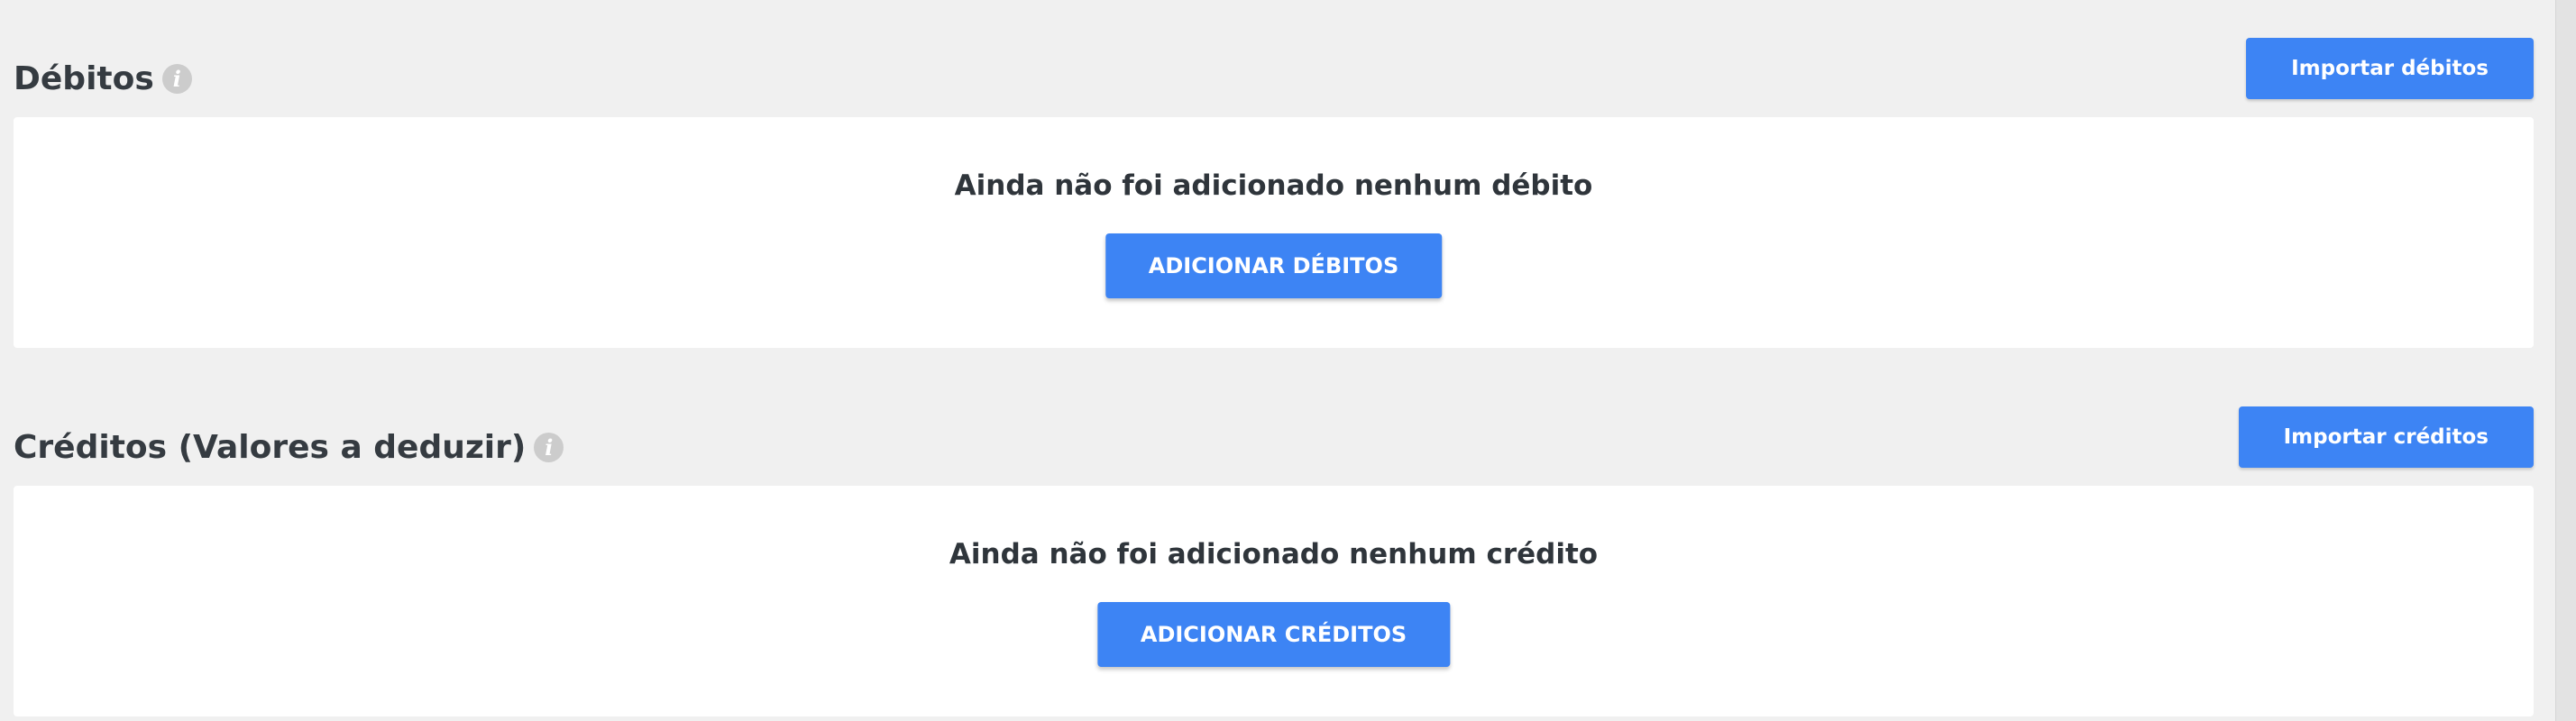 The image size is (2576, 721). What do you see at coordinates (1273, 634) in the screenshot?
I see `add-credits-button: ADICIONAR CRÉDITOS` at bounding box center [1273, 634].